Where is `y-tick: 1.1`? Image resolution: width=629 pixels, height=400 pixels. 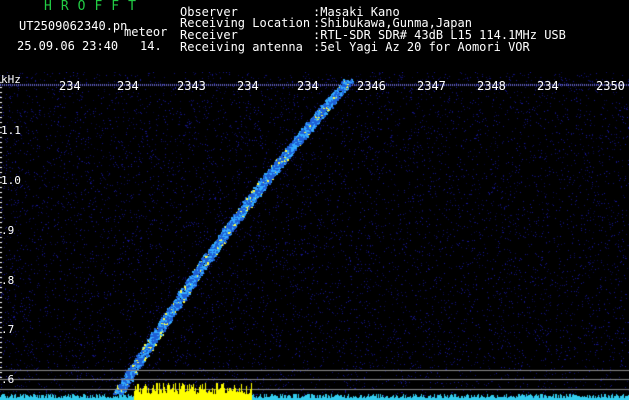 y-tick: 1.1 is located at coordinates (11, 130).